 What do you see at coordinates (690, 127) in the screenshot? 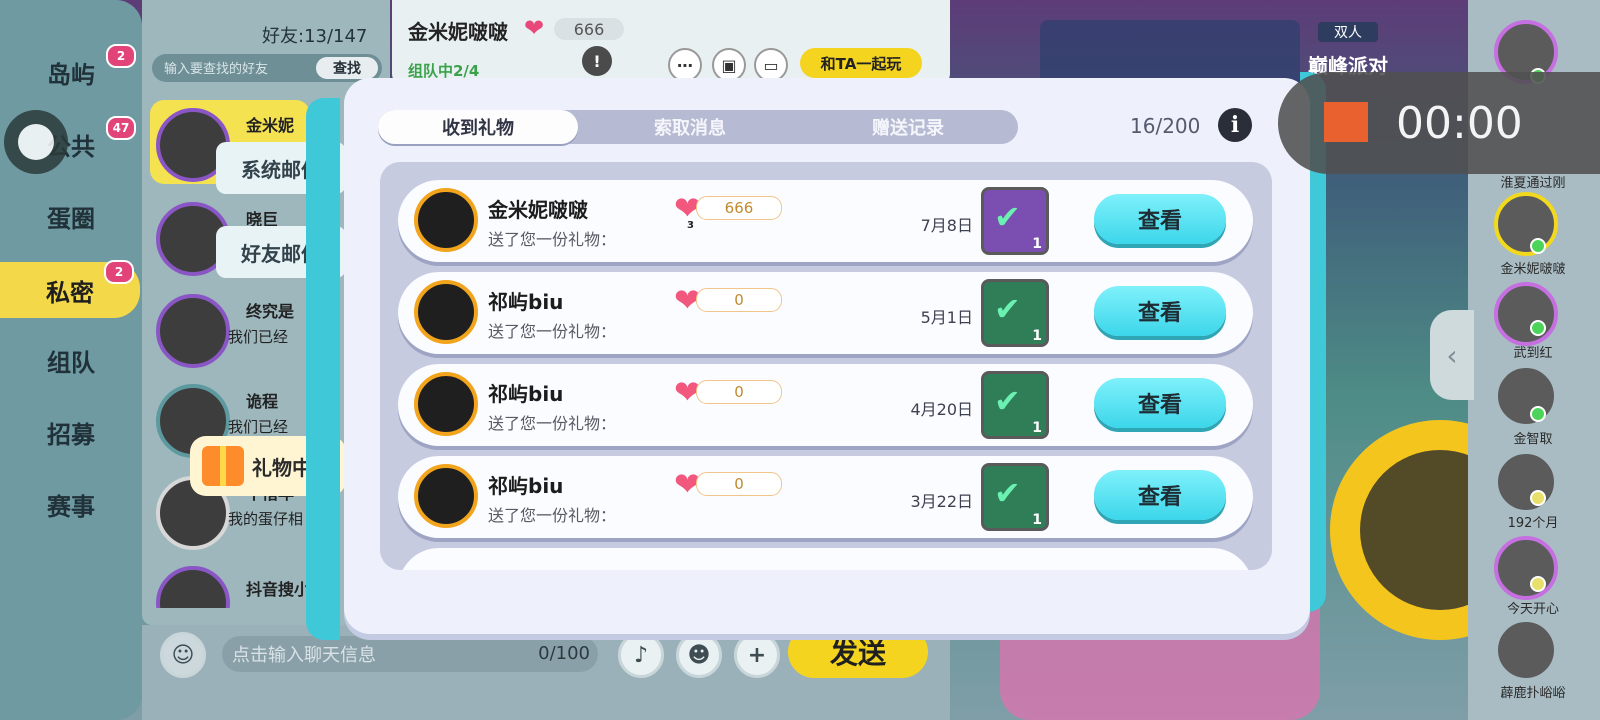
I see `tab-request-messages: 索取消息` at bounding box center [690, 127].